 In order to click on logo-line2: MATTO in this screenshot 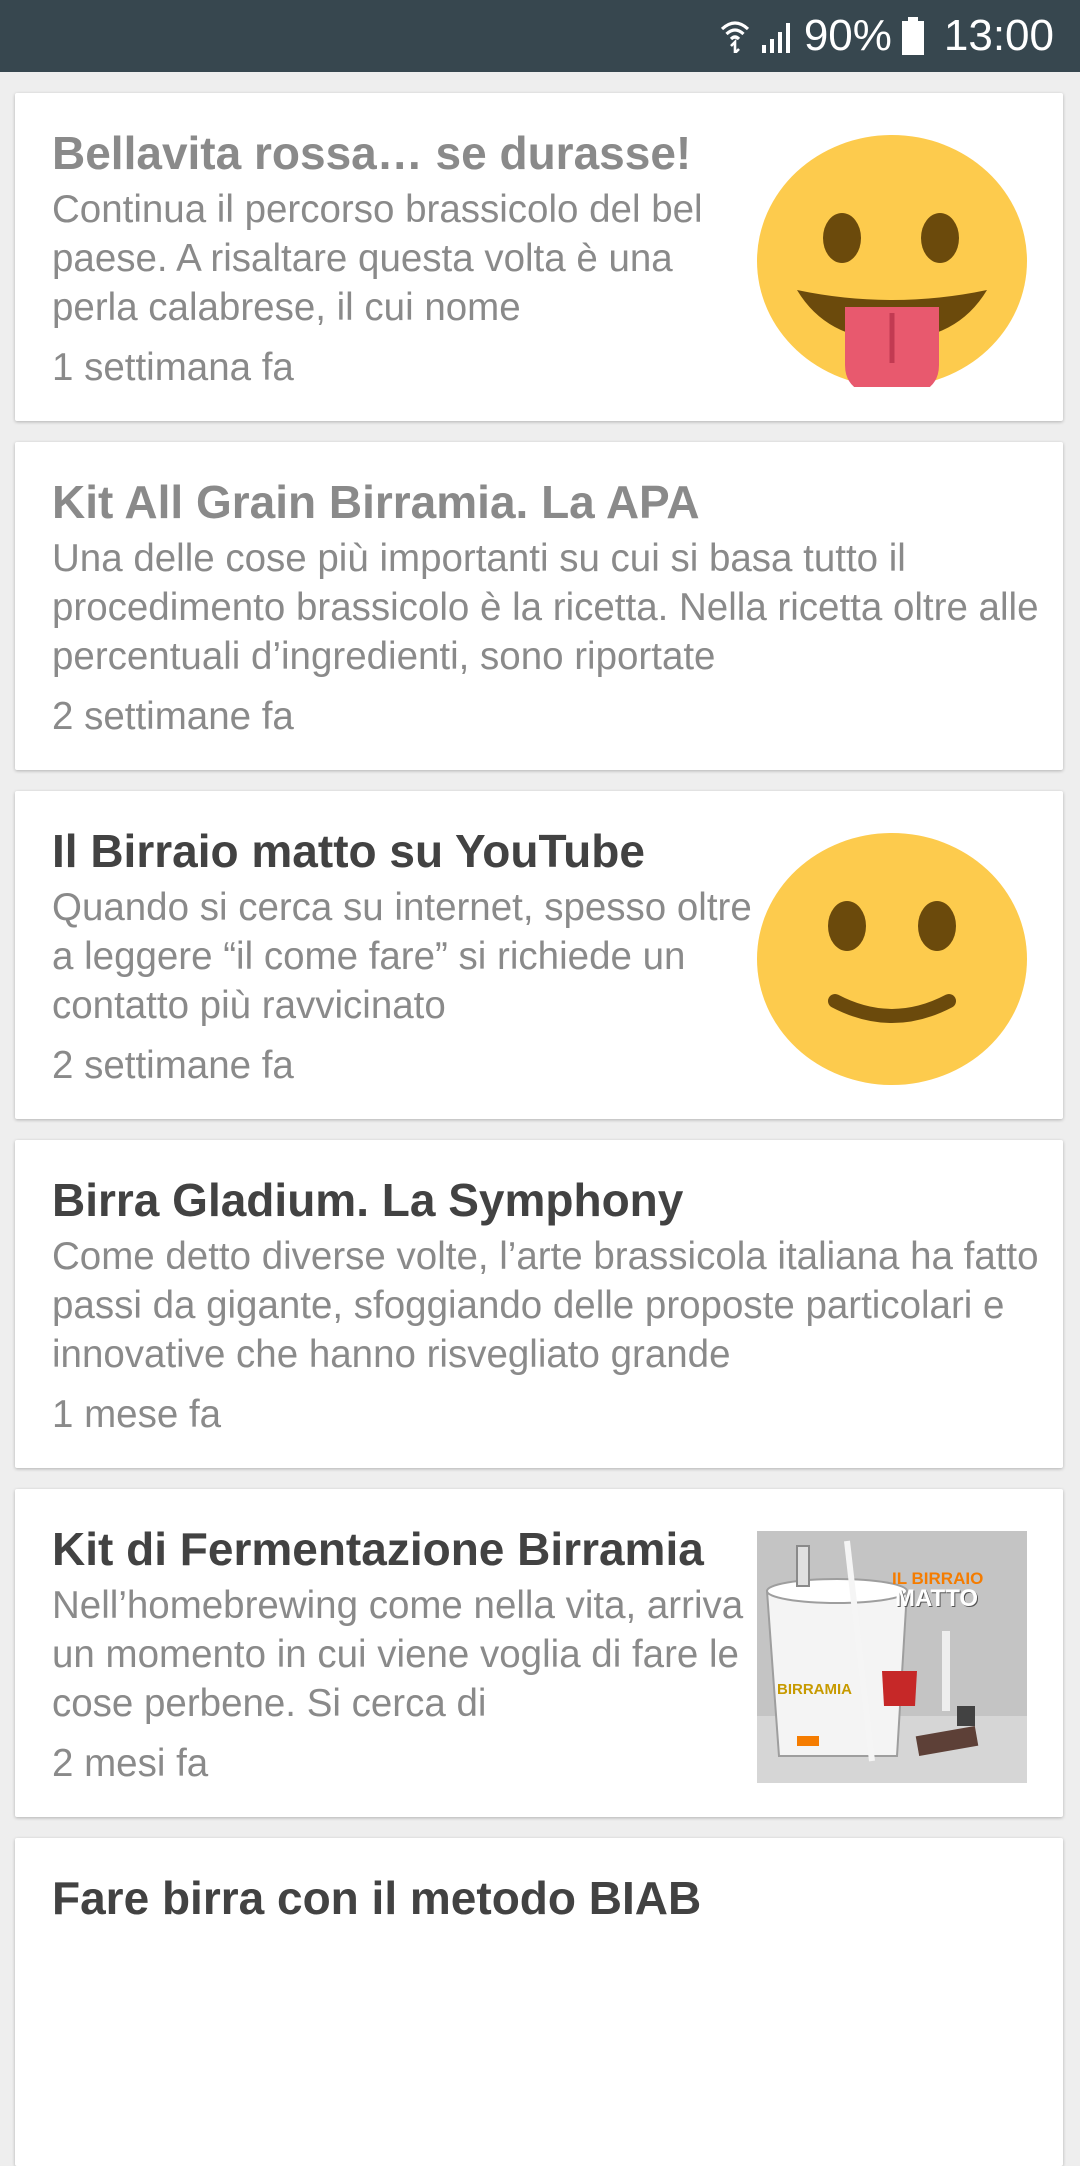, I will do `click(937, 1598)`.